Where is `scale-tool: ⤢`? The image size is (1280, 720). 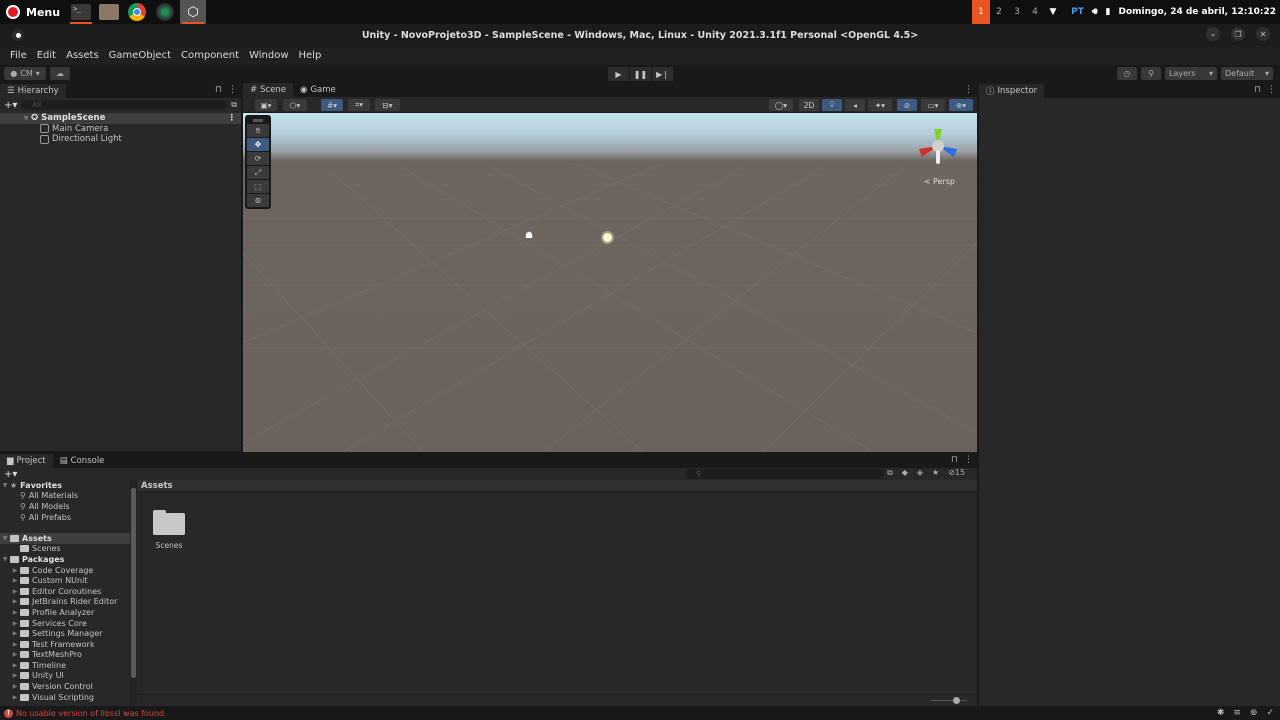
scale-tool: ⤢ is located at coordinates (258, 172).